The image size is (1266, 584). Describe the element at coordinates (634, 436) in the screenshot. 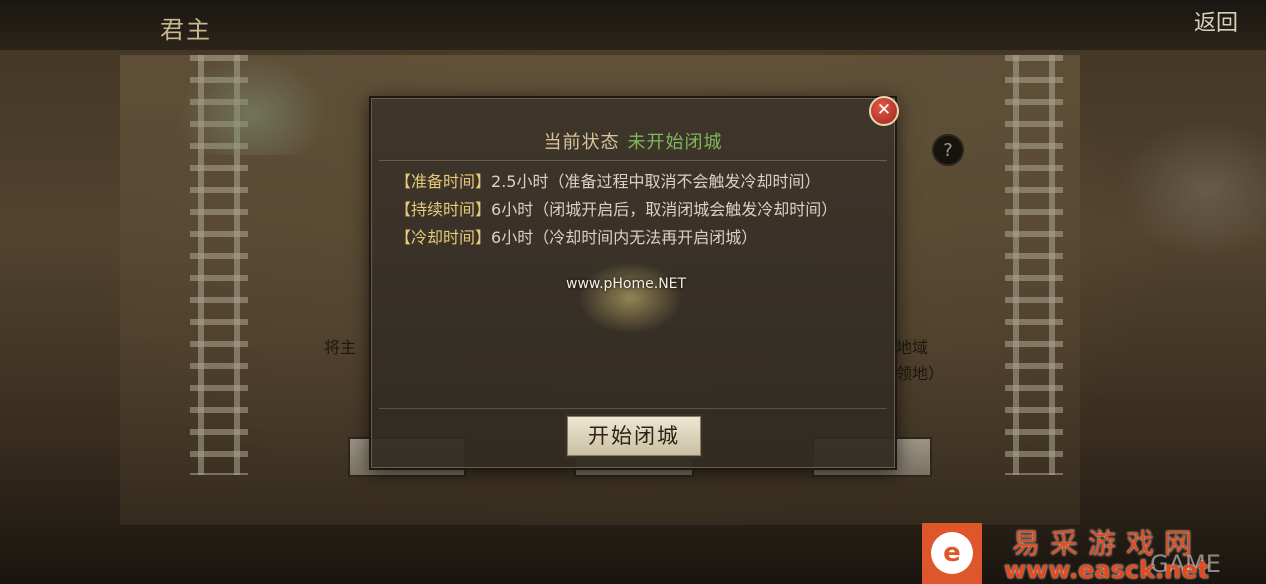

I see `start-city-close-button: 开始闭城` at that location.